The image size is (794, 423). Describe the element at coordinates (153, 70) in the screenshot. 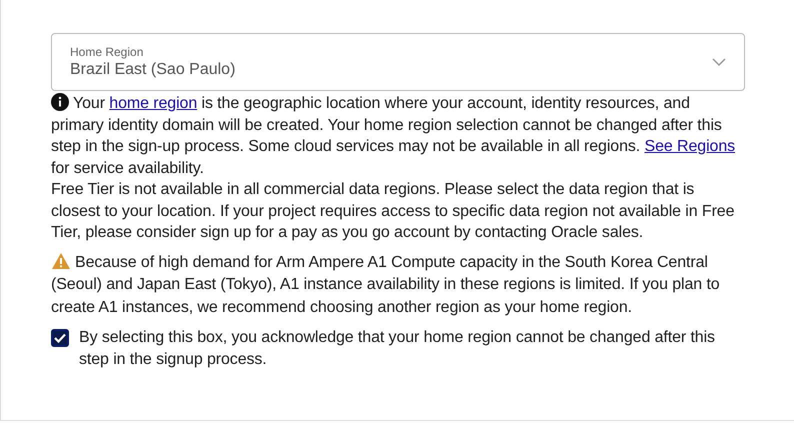

I see `field-value: Brazil East (Sao Paulo)` at that location.